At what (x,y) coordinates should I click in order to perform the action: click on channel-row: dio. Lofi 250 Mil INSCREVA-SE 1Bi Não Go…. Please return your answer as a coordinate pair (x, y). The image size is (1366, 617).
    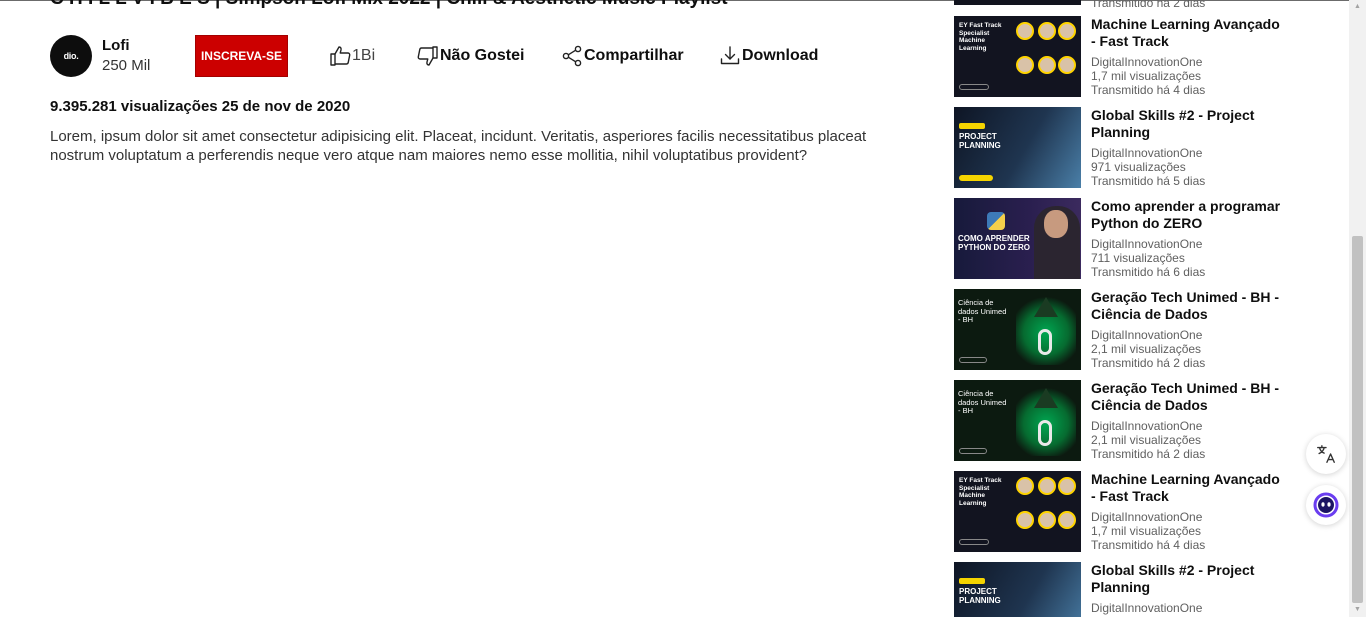
    Looking at the image, I should click on (450, 56).